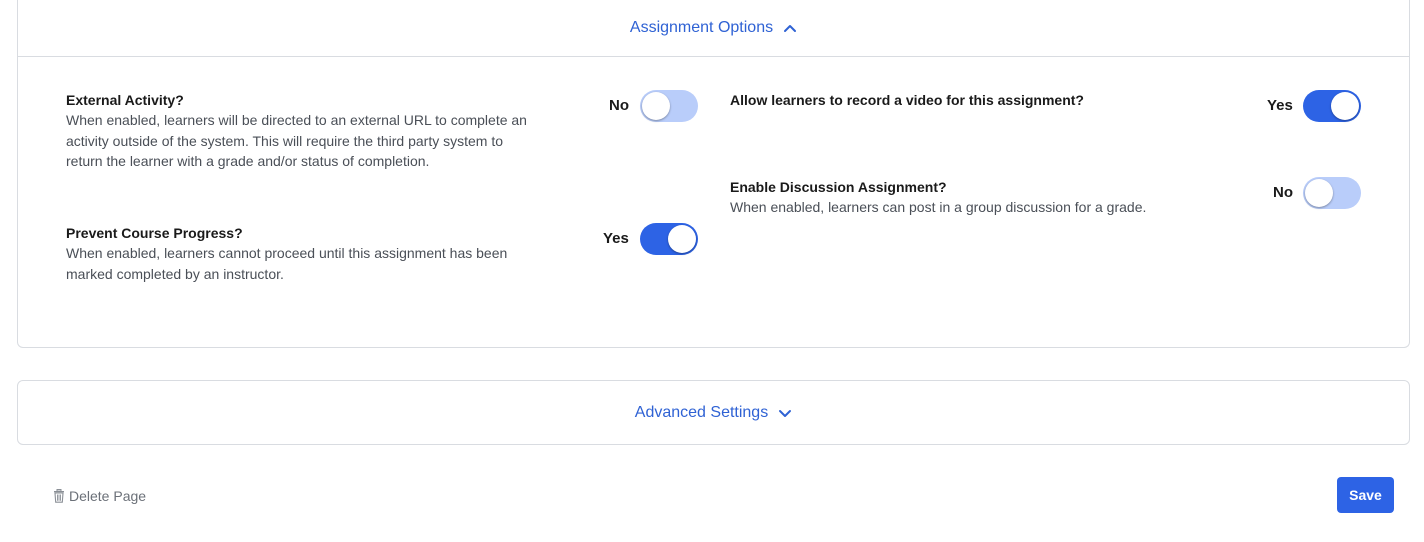 Image resolution: width=1424 pixels, height=542 pixels. I want to click on advanced-settings-header: Advanced Settings, so click(713, 412).